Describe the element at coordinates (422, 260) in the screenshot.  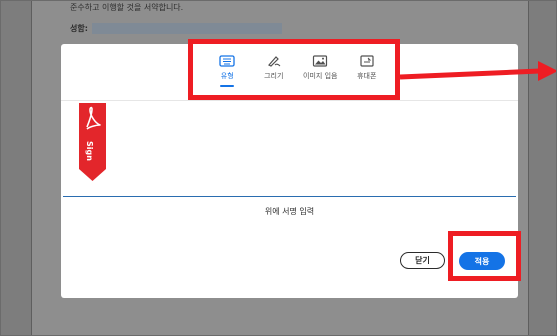
I see `close-button: 닫기` at that location.